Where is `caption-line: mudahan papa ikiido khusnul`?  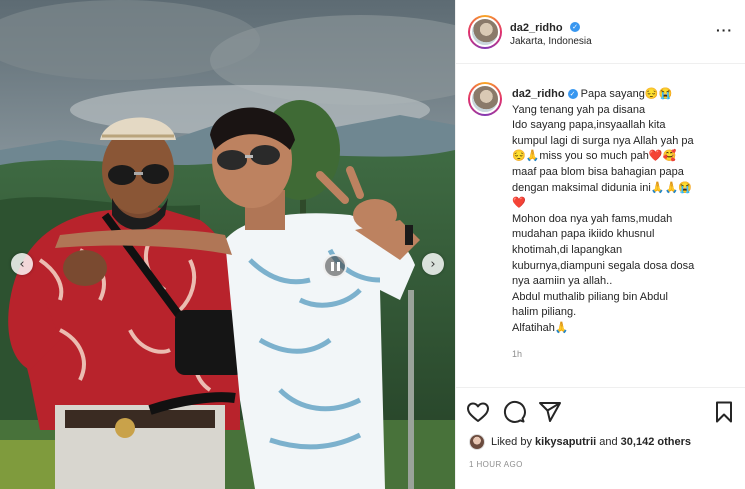 caption-line: mudahan papa ikiido khusnul is located at coordinates (583, 234).